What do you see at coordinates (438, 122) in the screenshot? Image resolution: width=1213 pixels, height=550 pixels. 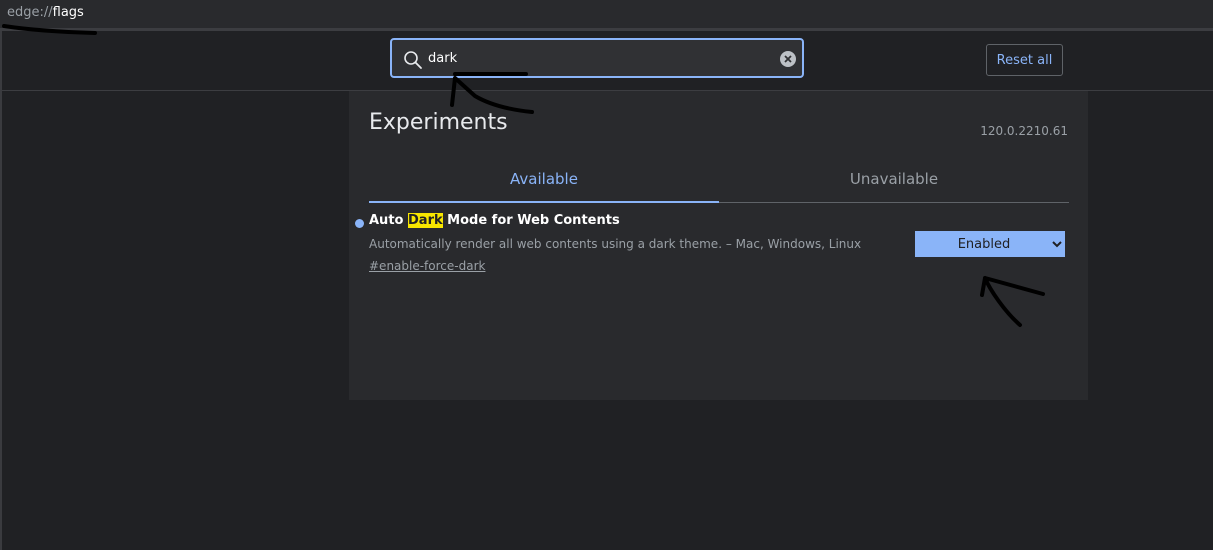 I see `page-title: Experiments` at bounding box center [438, 122].